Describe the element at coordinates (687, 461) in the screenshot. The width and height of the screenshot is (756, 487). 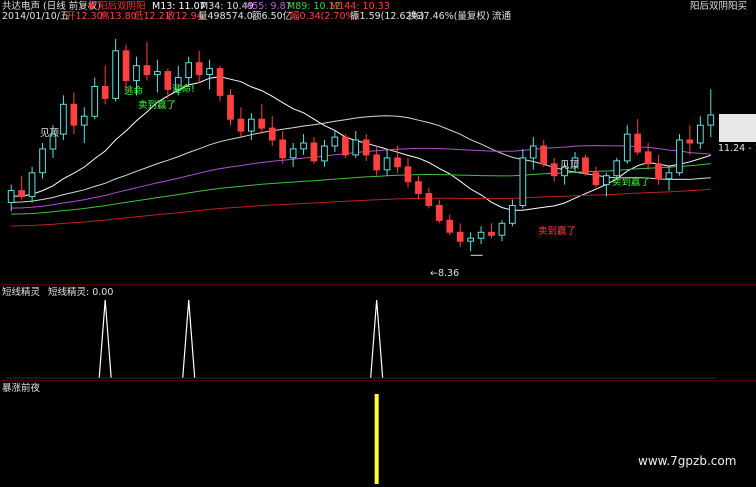
I see `watermark: www.7gpzb.com` at that location.